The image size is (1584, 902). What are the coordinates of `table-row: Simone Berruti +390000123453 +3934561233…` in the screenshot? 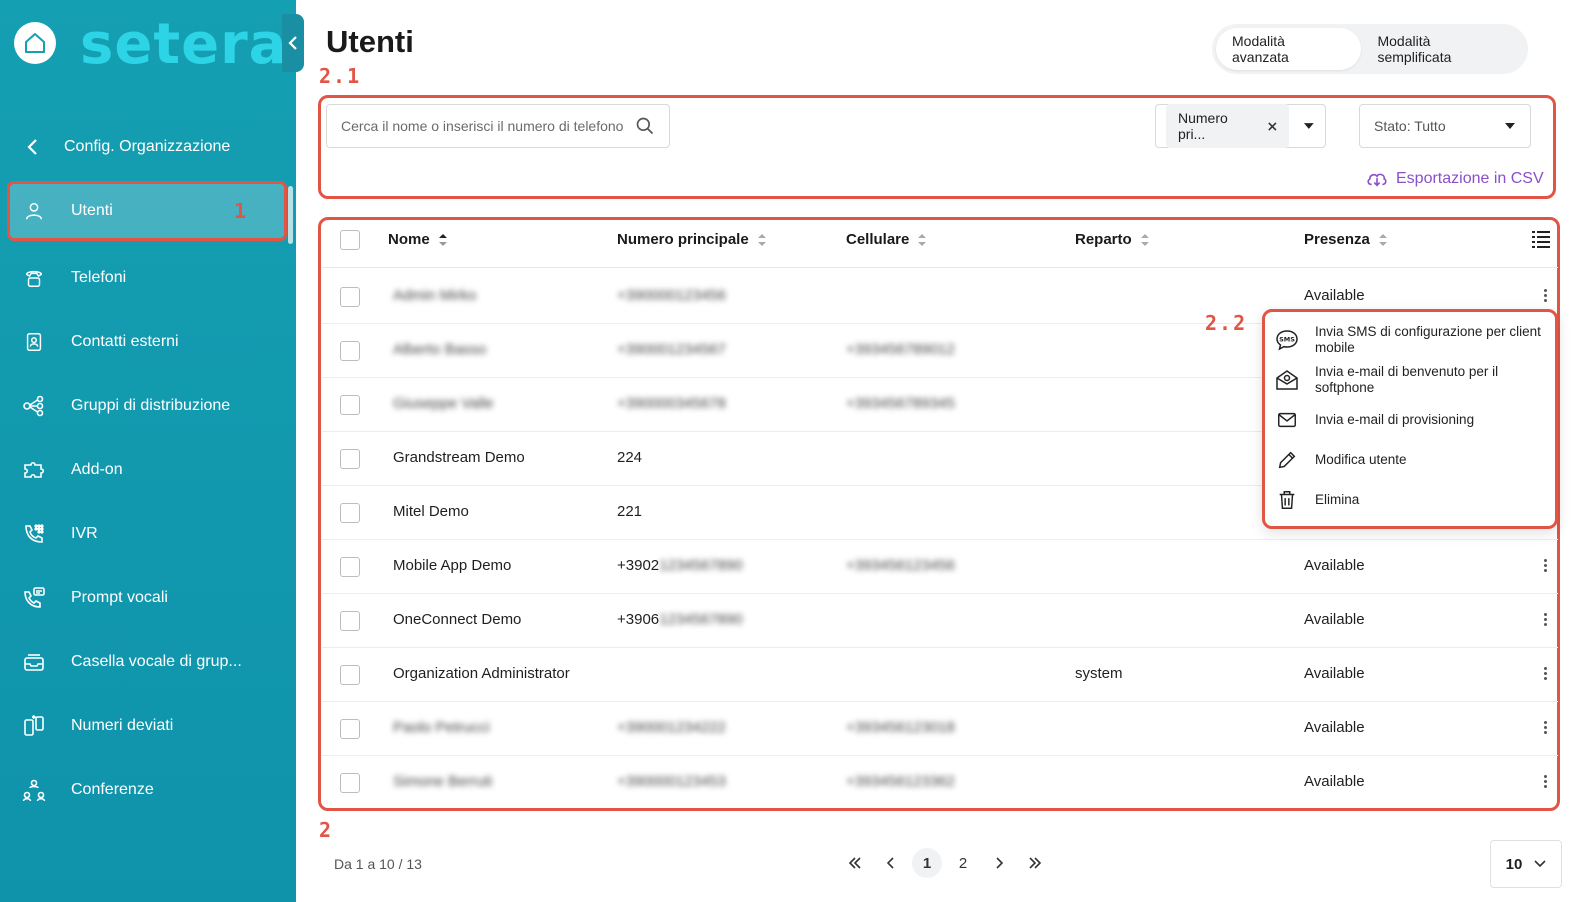 It's located at (940, 783).